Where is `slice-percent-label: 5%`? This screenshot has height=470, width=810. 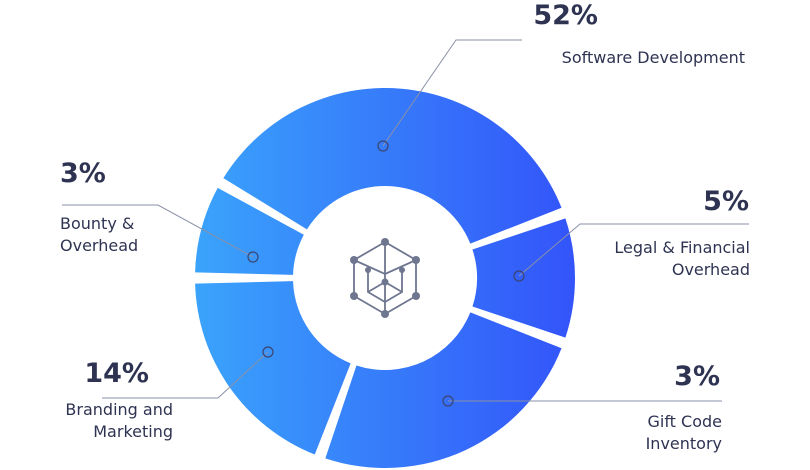 slice-percent-label: 5% is located at coordinates (726, 201).